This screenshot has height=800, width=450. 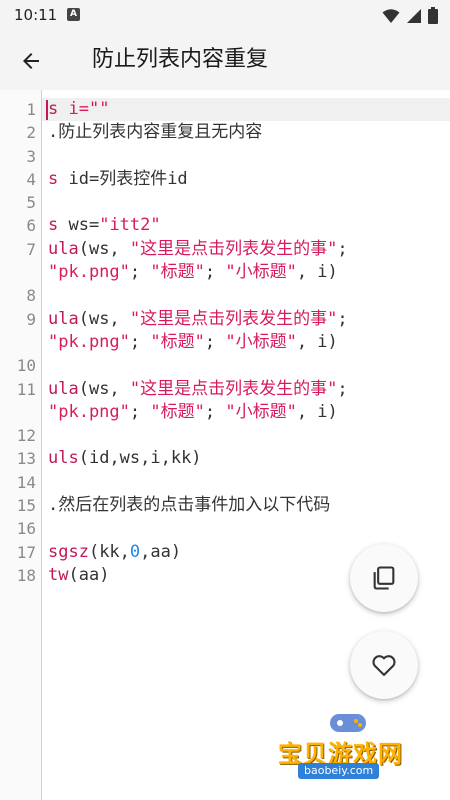 I want to click on battery-icon, so click(x=433, y=15).